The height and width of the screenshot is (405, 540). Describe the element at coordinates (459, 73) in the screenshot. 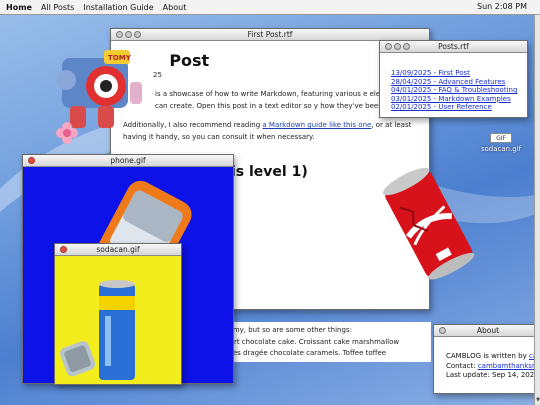

I see `post-link: 13/09/2025 - First Post` at that location.